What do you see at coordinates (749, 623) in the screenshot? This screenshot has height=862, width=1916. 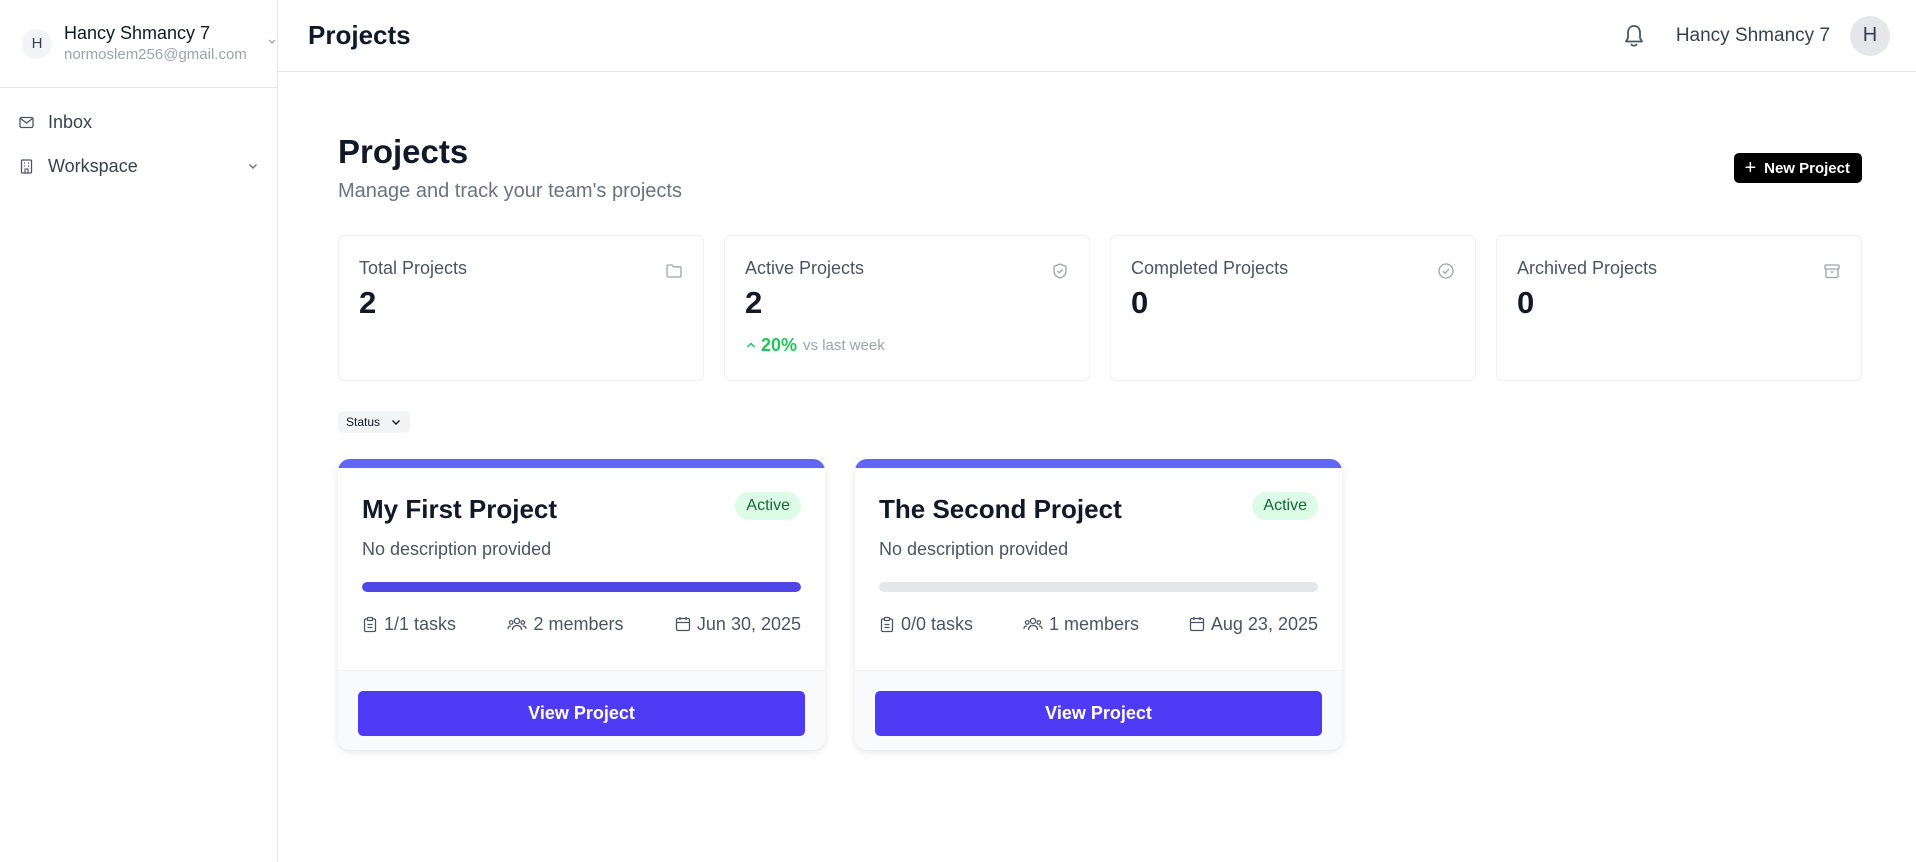 I see `due-date-text: Jun 30, 2025` at bounding box center [749, 623].